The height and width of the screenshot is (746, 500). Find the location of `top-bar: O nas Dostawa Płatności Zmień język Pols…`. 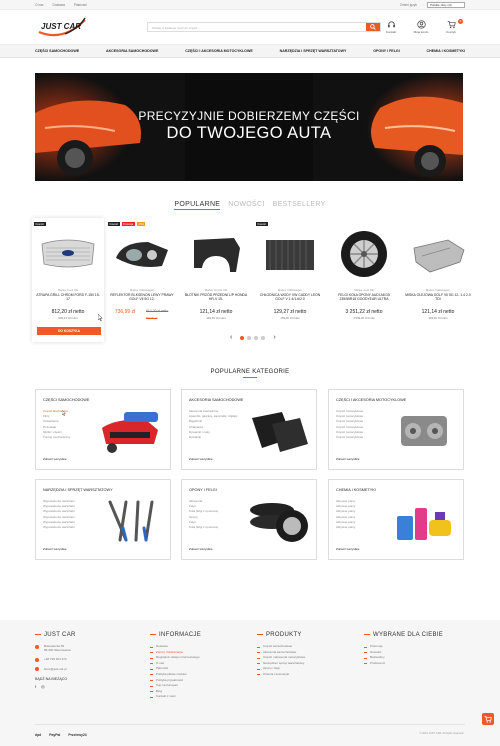

top-bar: O nas Dostawa Płatności Zmień język Pols… is located at coordinates (250, 5).